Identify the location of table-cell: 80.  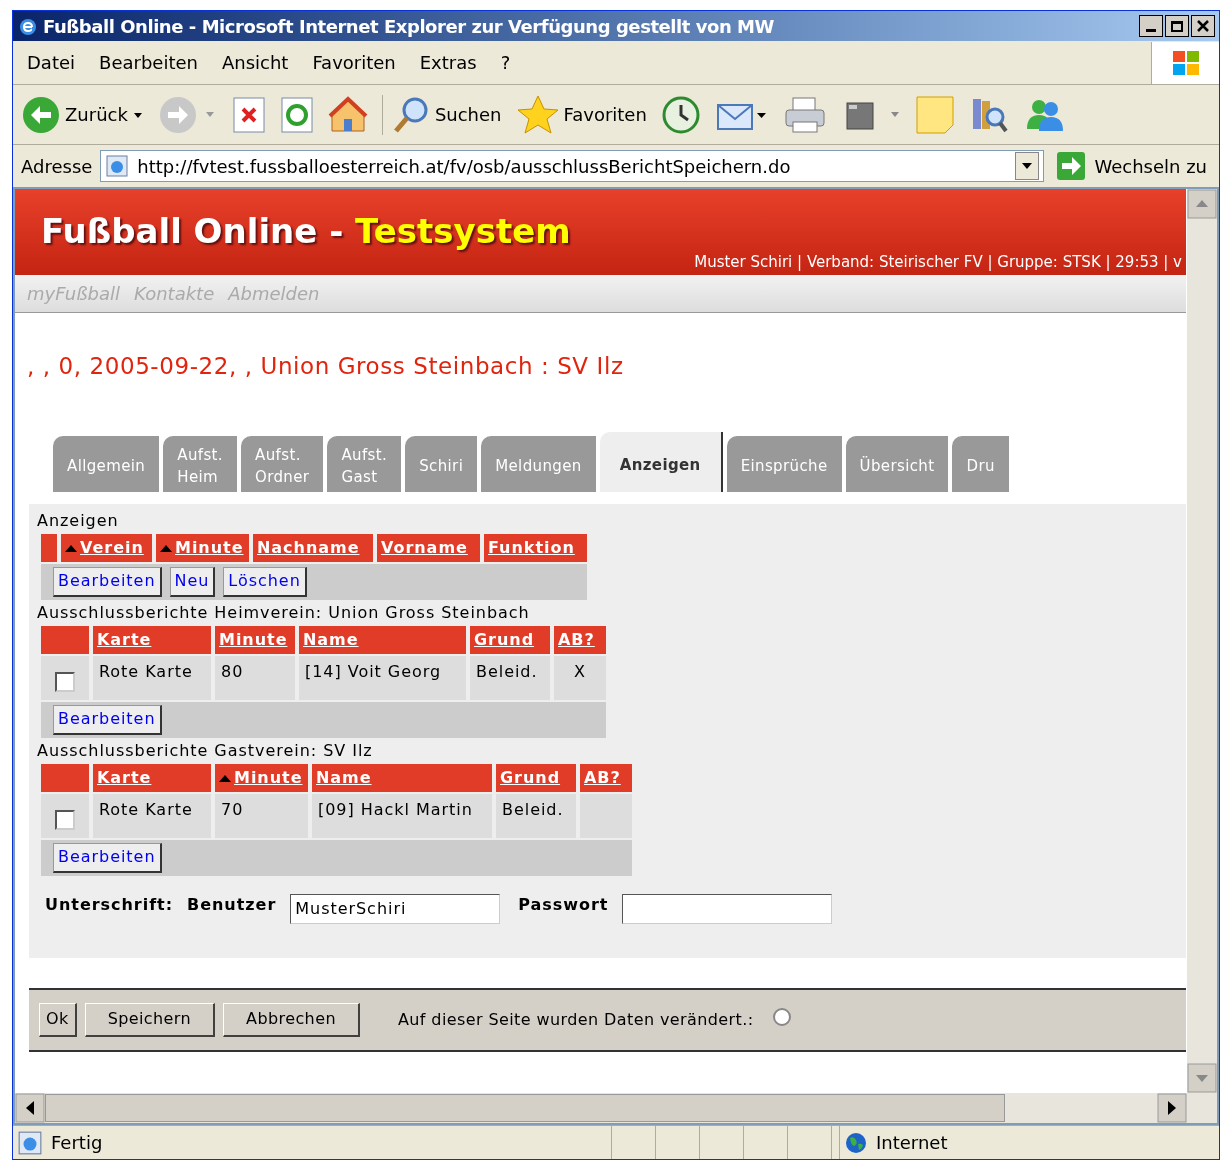
(255, 677).